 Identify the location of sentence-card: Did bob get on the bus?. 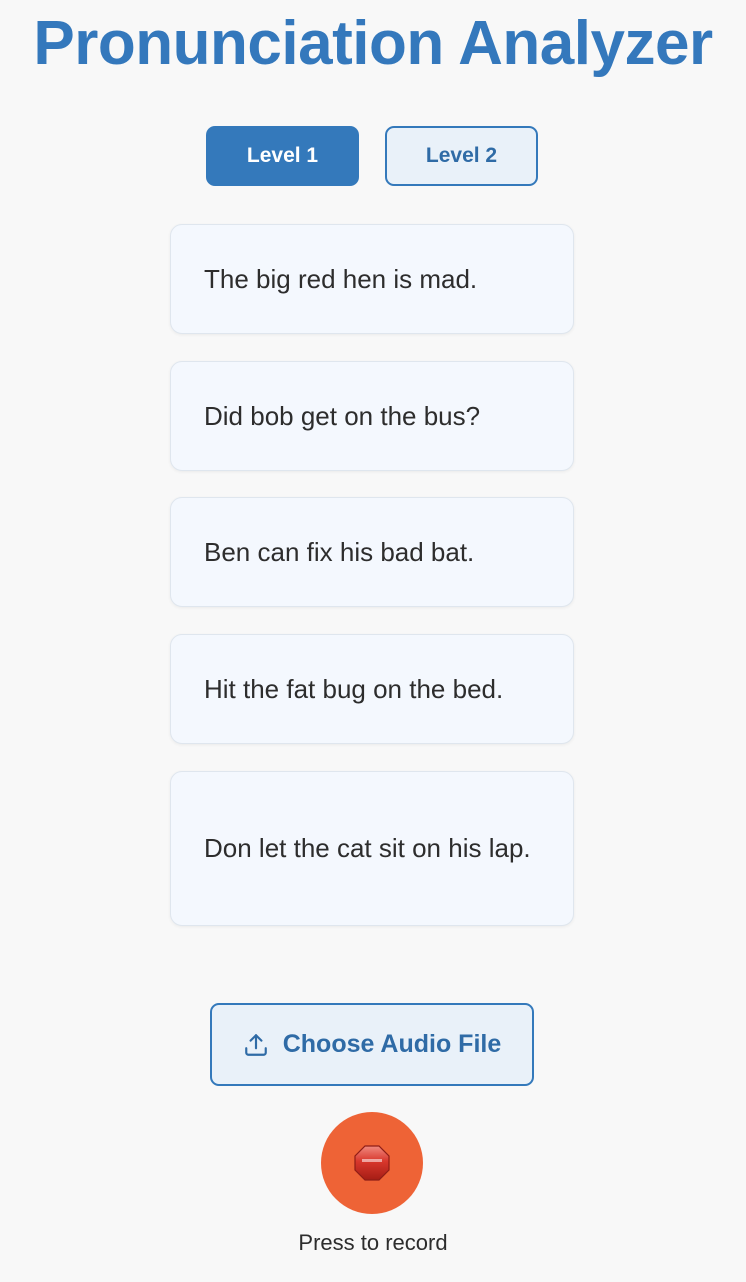
(372, 416).